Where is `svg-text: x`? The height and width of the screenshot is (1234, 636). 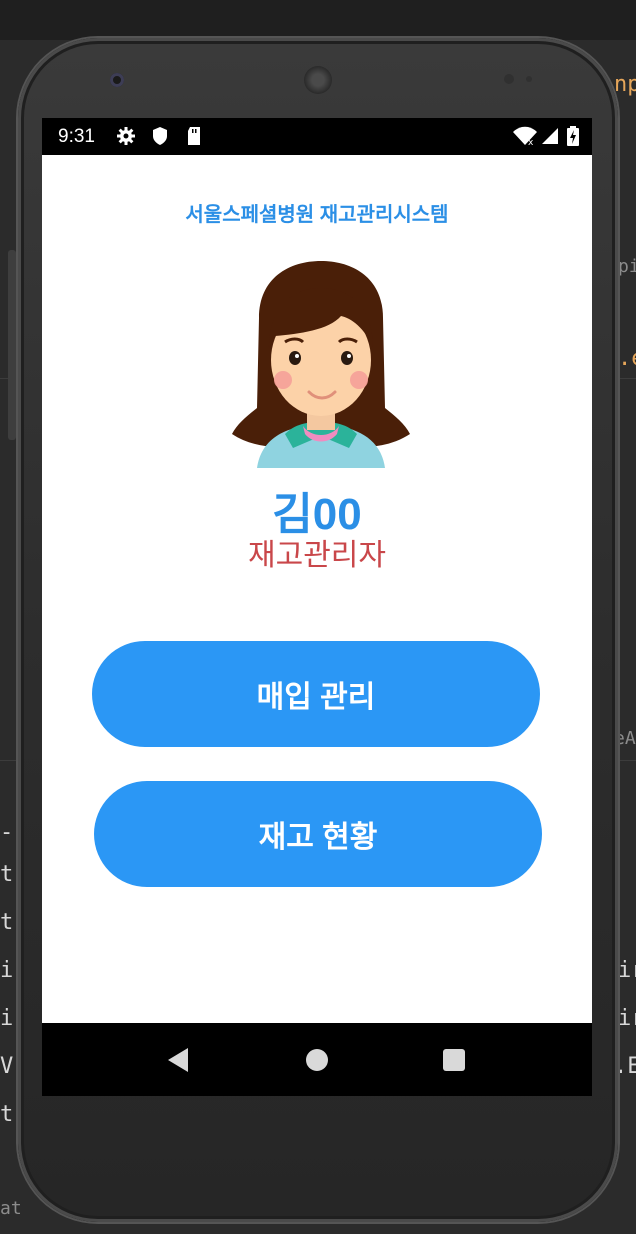 svg-text: x is located at coordinates (531, 142).